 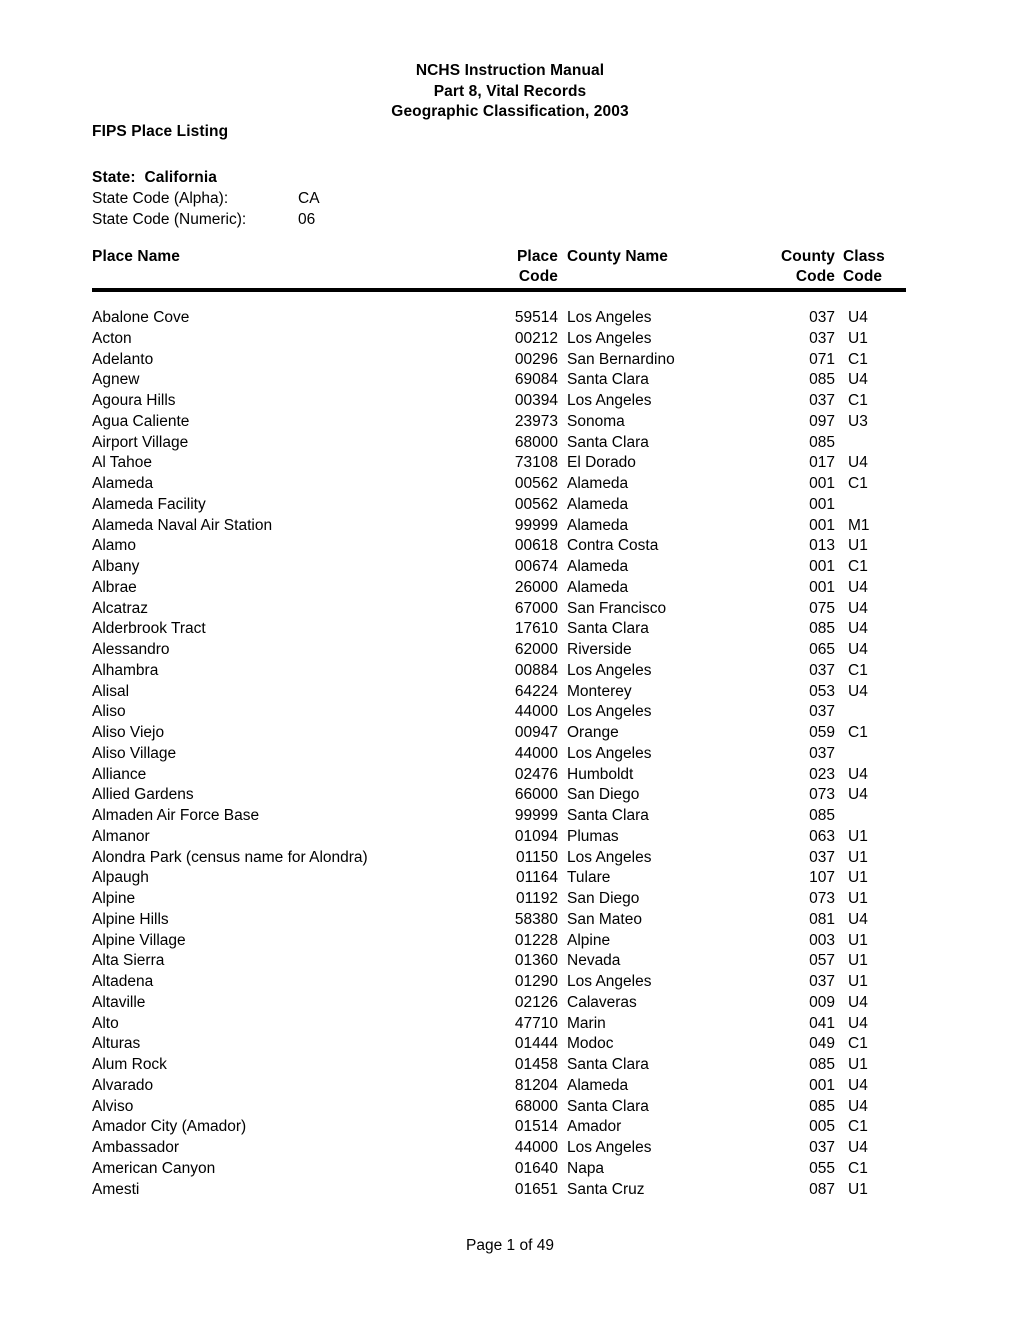 I want to click on cell-county-code: 107, so click(x=822, y=878).